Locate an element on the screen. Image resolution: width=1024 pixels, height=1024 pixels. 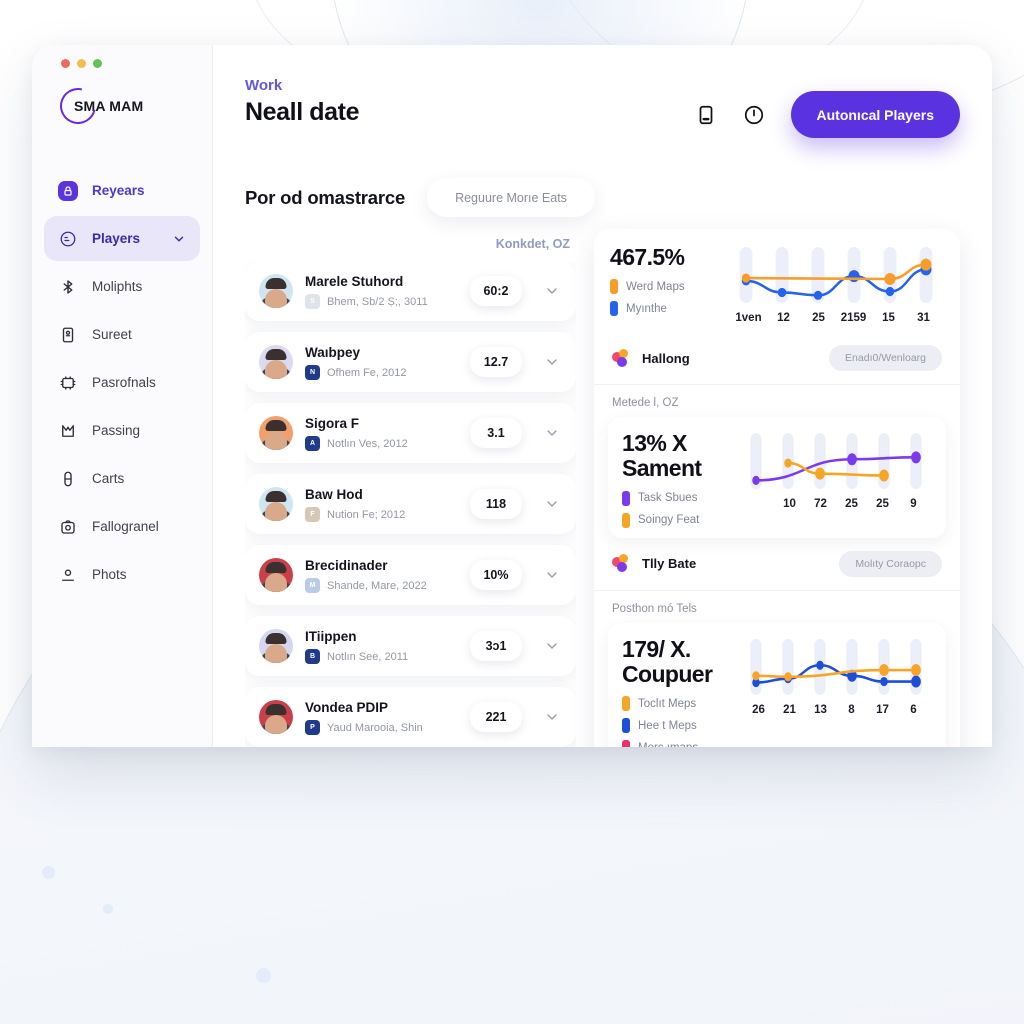
table-row: Waıbpey N Ofhem Fe, 2012 12.7 is located at coordinates (410, 362).